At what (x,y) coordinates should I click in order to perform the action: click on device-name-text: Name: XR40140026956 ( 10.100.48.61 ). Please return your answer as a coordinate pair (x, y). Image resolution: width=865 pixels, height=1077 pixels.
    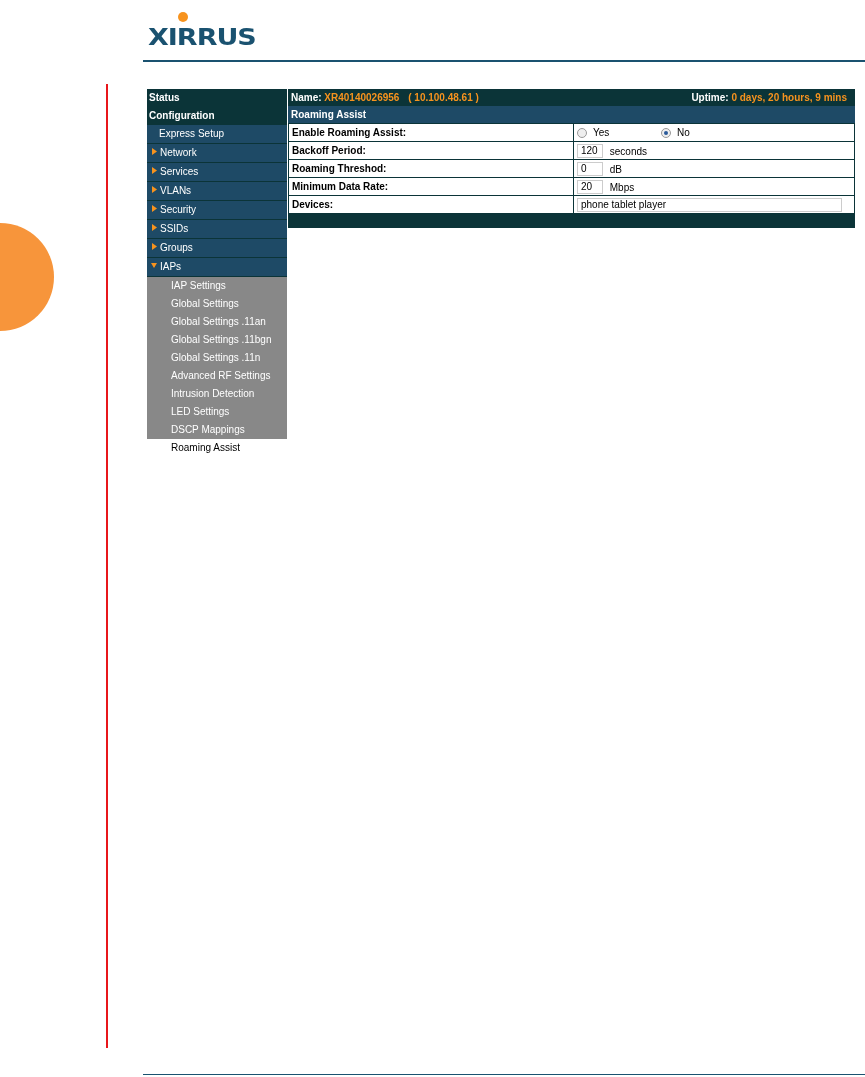
    Looking at the image, I should click on (385, 98).